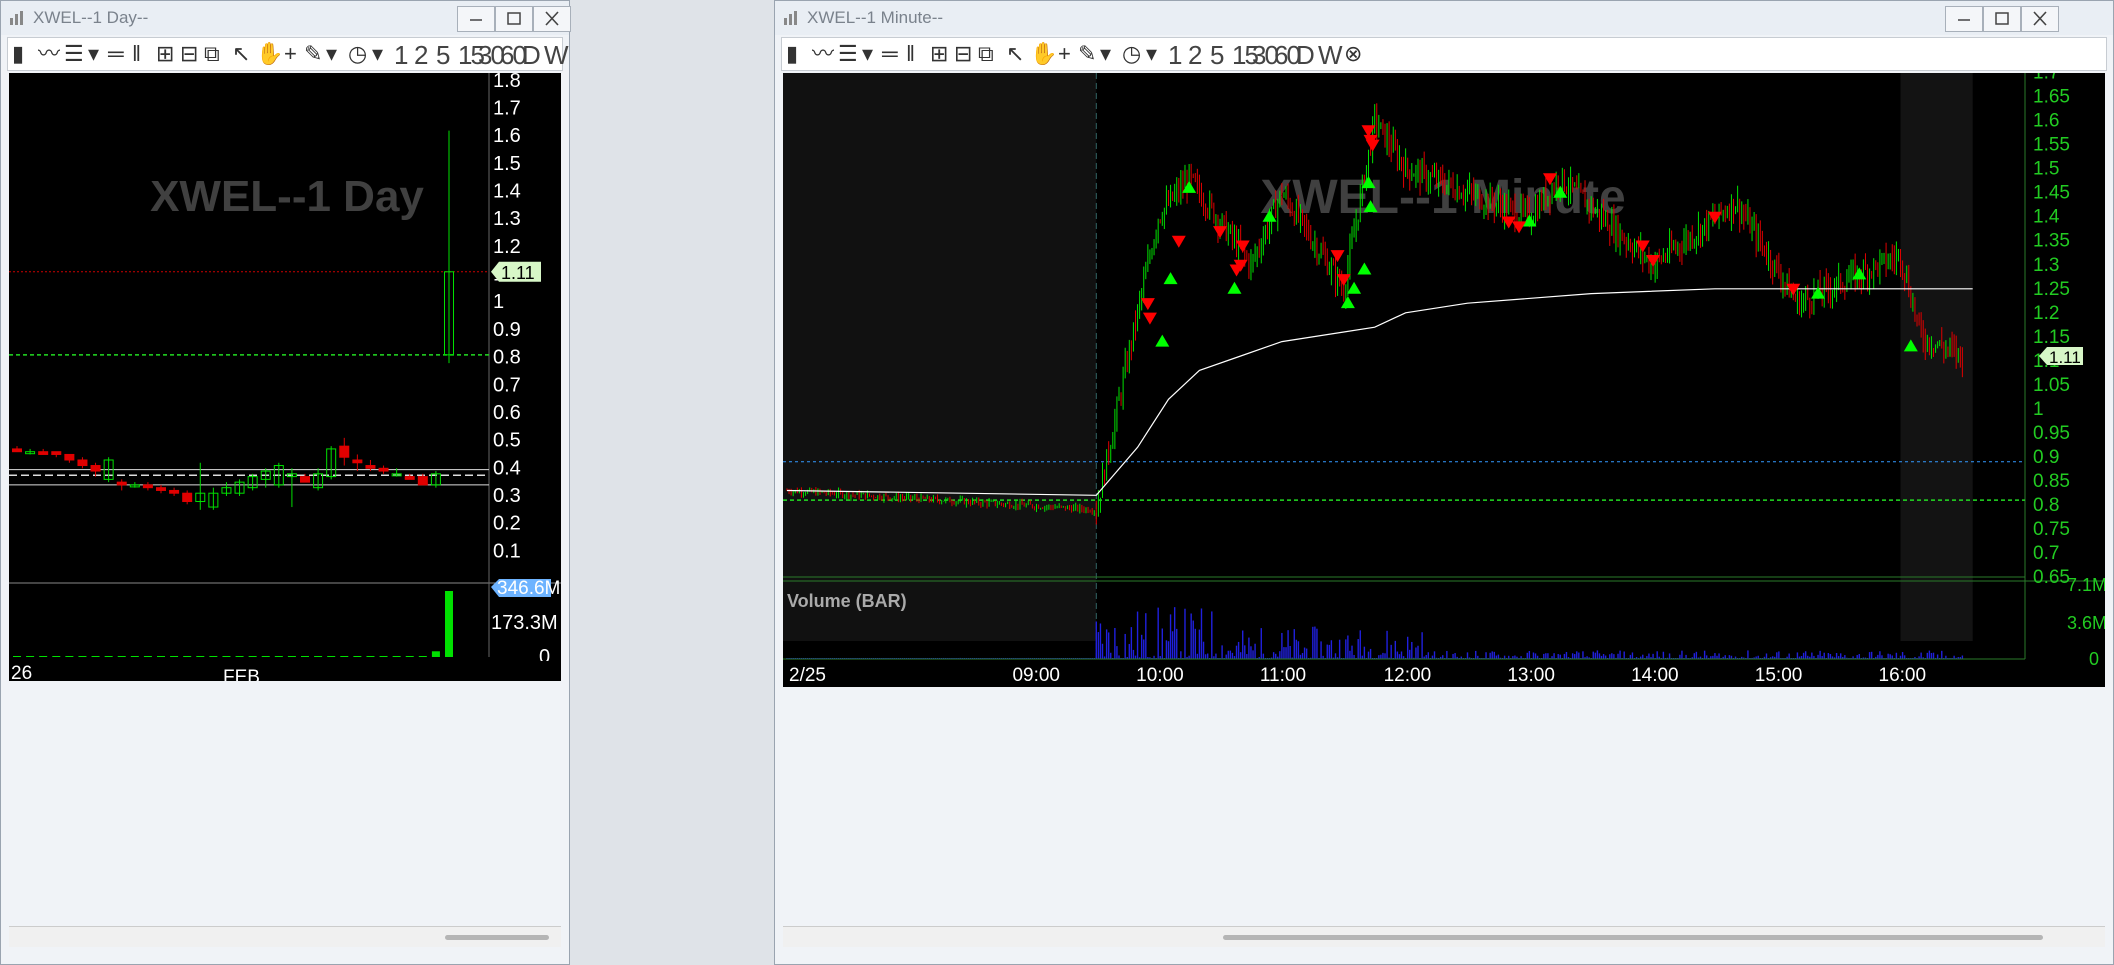  I want to click on volume-tick-label: 173.3M, so click(524, 623).